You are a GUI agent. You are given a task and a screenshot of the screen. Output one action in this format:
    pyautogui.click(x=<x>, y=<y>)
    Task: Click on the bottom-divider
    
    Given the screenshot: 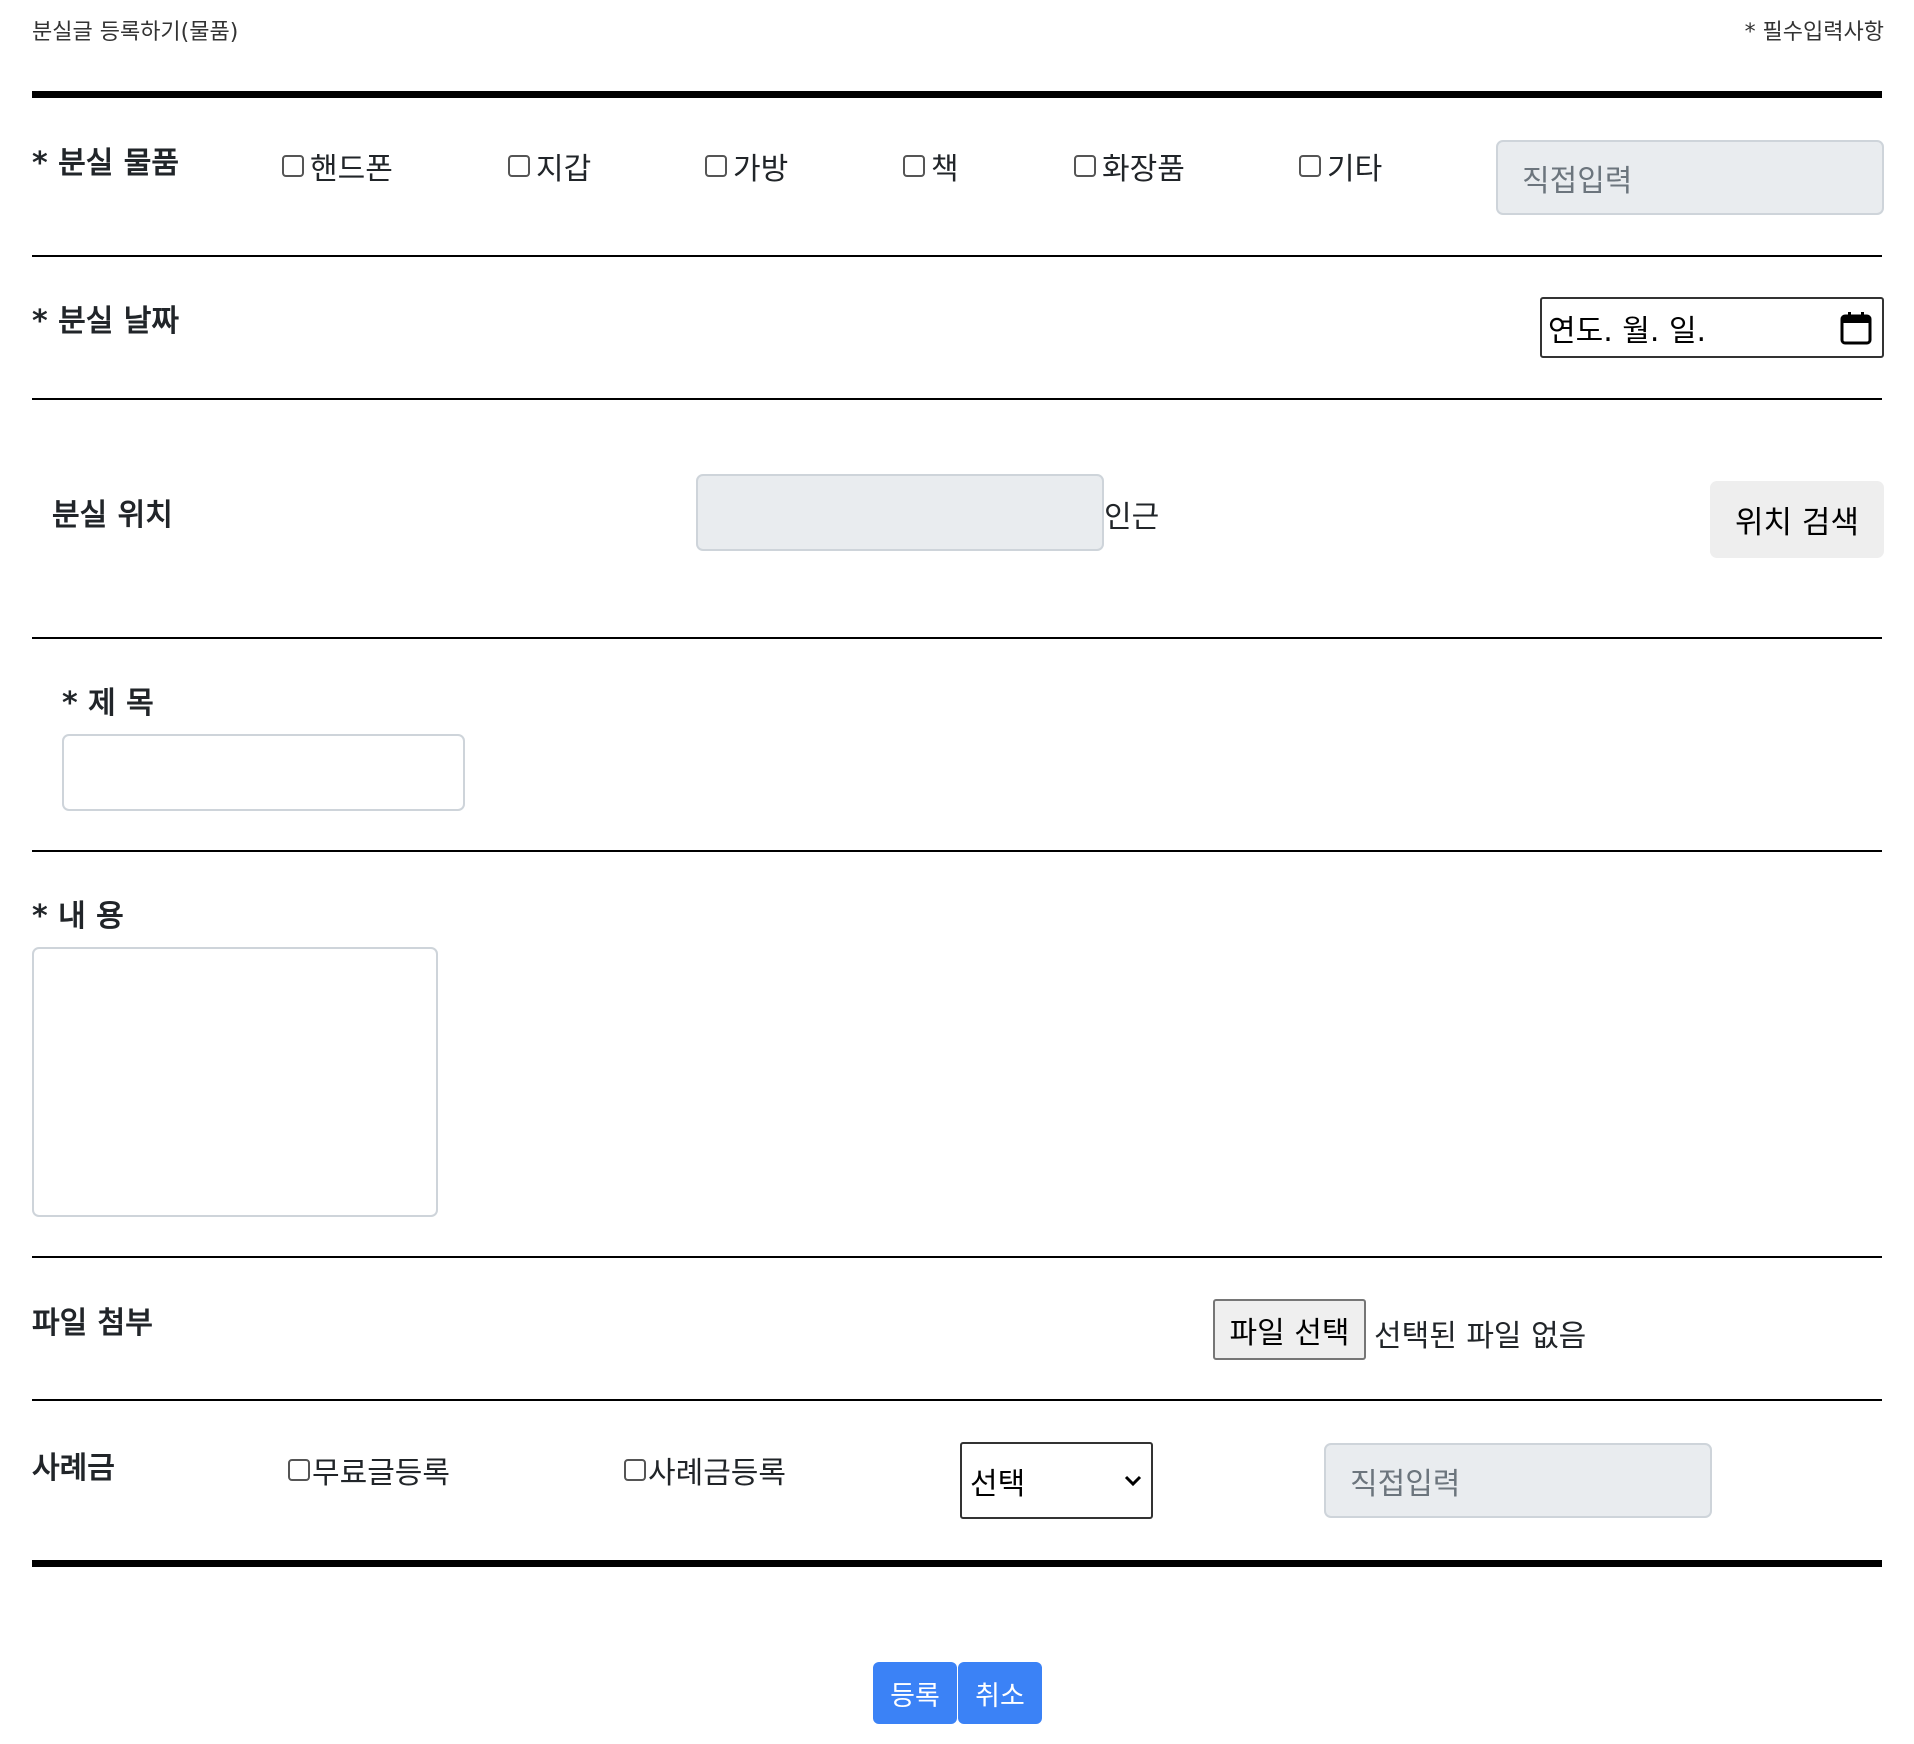 What is the action you would take?
    pyautogui.click(x=957, y=1563)
    